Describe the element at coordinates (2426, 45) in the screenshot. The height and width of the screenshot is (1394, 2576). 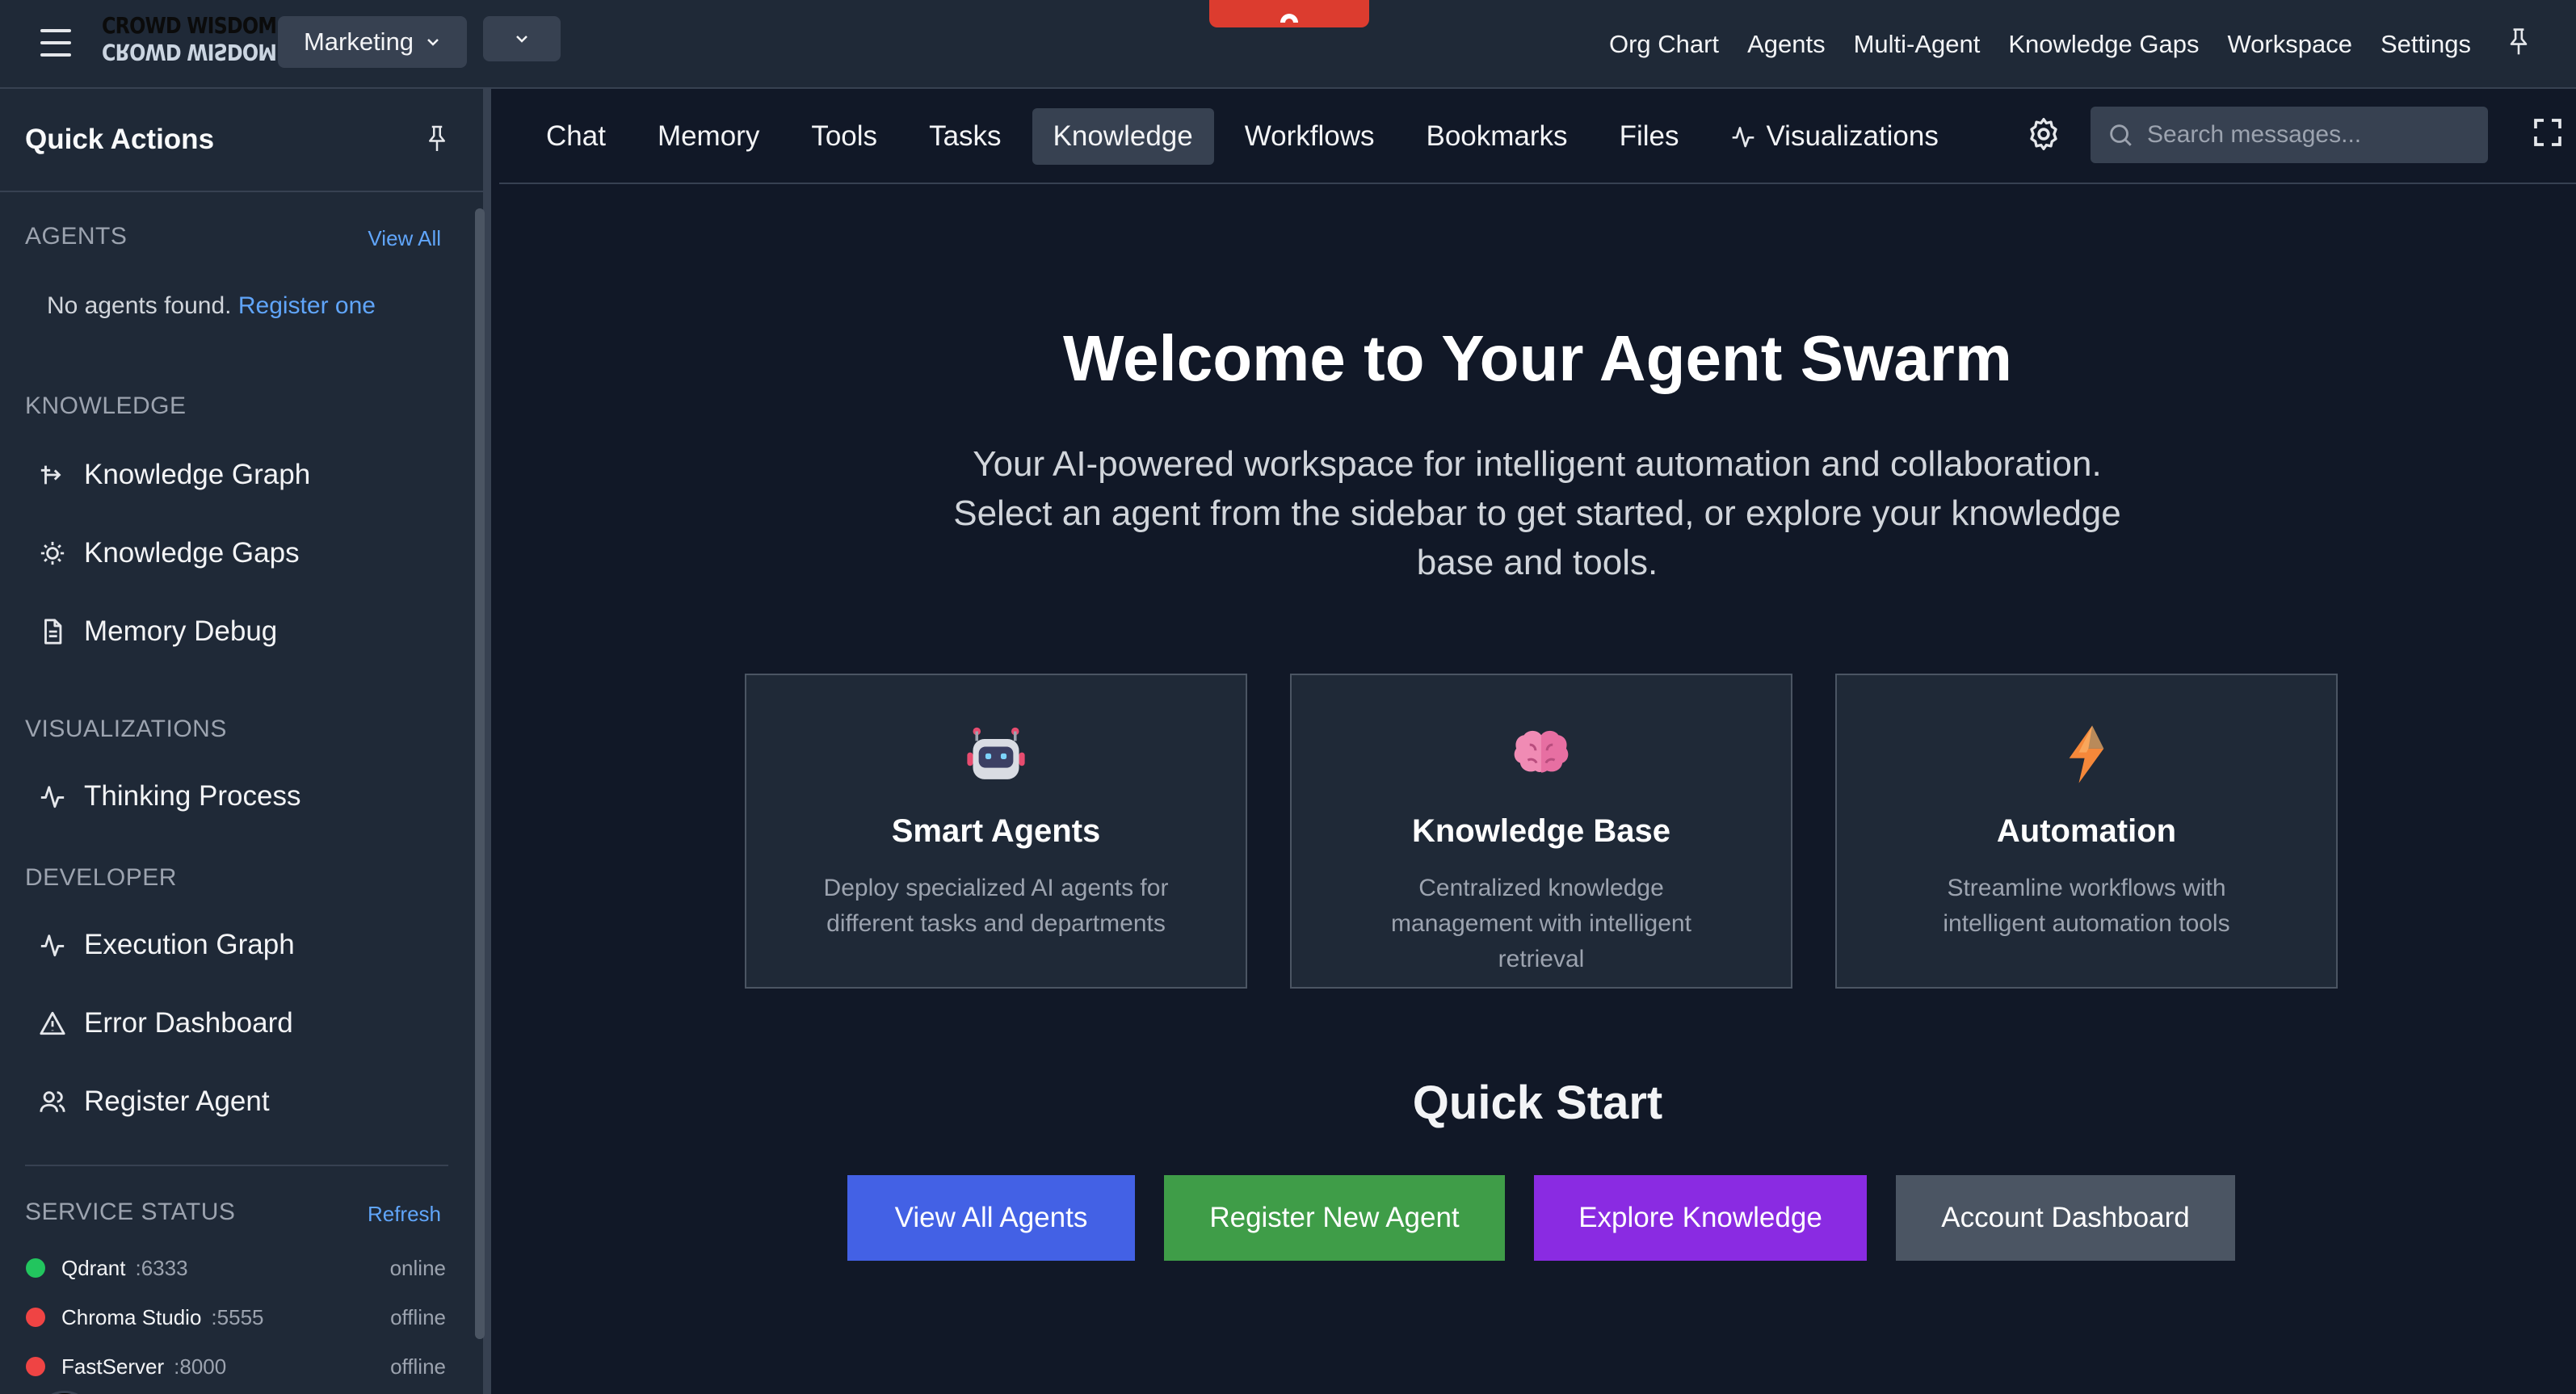
I see `nav-settings: Settings` at that location.